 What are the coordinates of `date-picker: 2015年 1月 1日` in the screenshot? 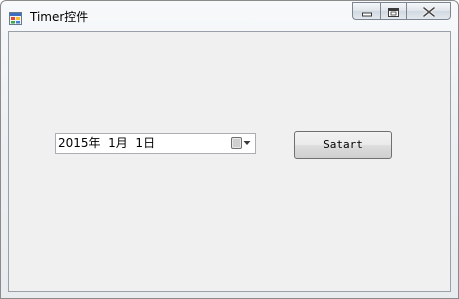 It's located at (155, 143).